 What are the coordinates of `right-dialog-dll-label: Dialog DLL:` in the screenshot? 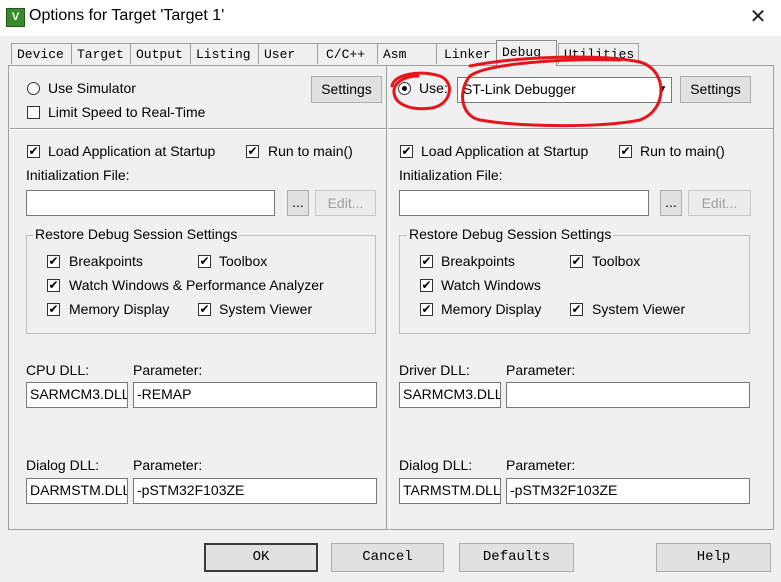 It's located at (436, 465).